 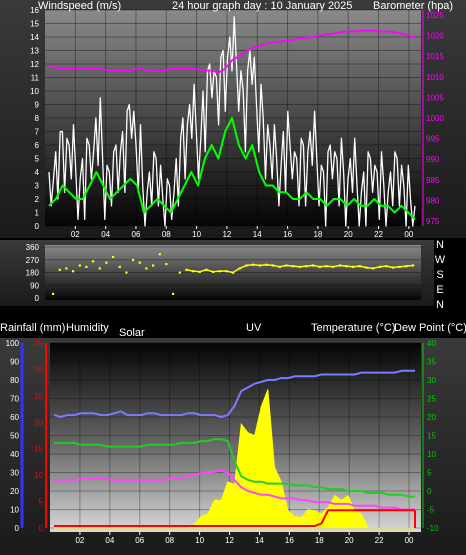 What do you see at coordinates (105, 234) in the screenshot?
I see `wind-x-label: 04` at bounding box center [105, 234].